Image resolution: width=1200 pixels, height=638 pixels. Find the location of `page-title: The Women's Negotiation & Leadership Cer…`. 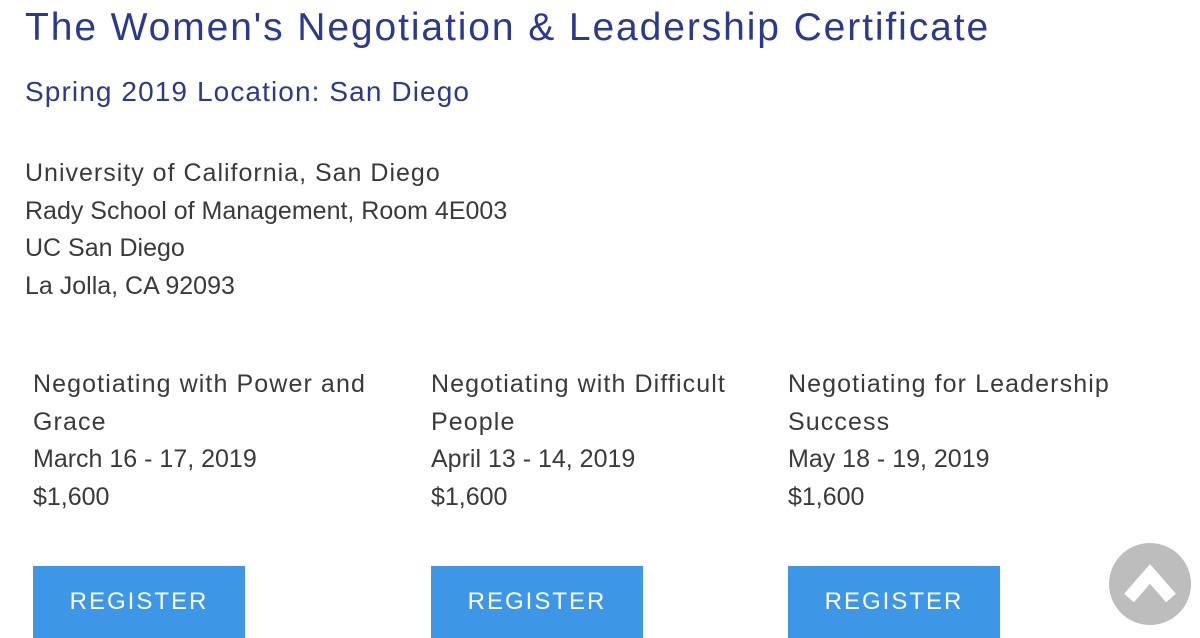

page-title: The Women's Negotiation & Leadership Cer… is located at coordinates (508, 27).